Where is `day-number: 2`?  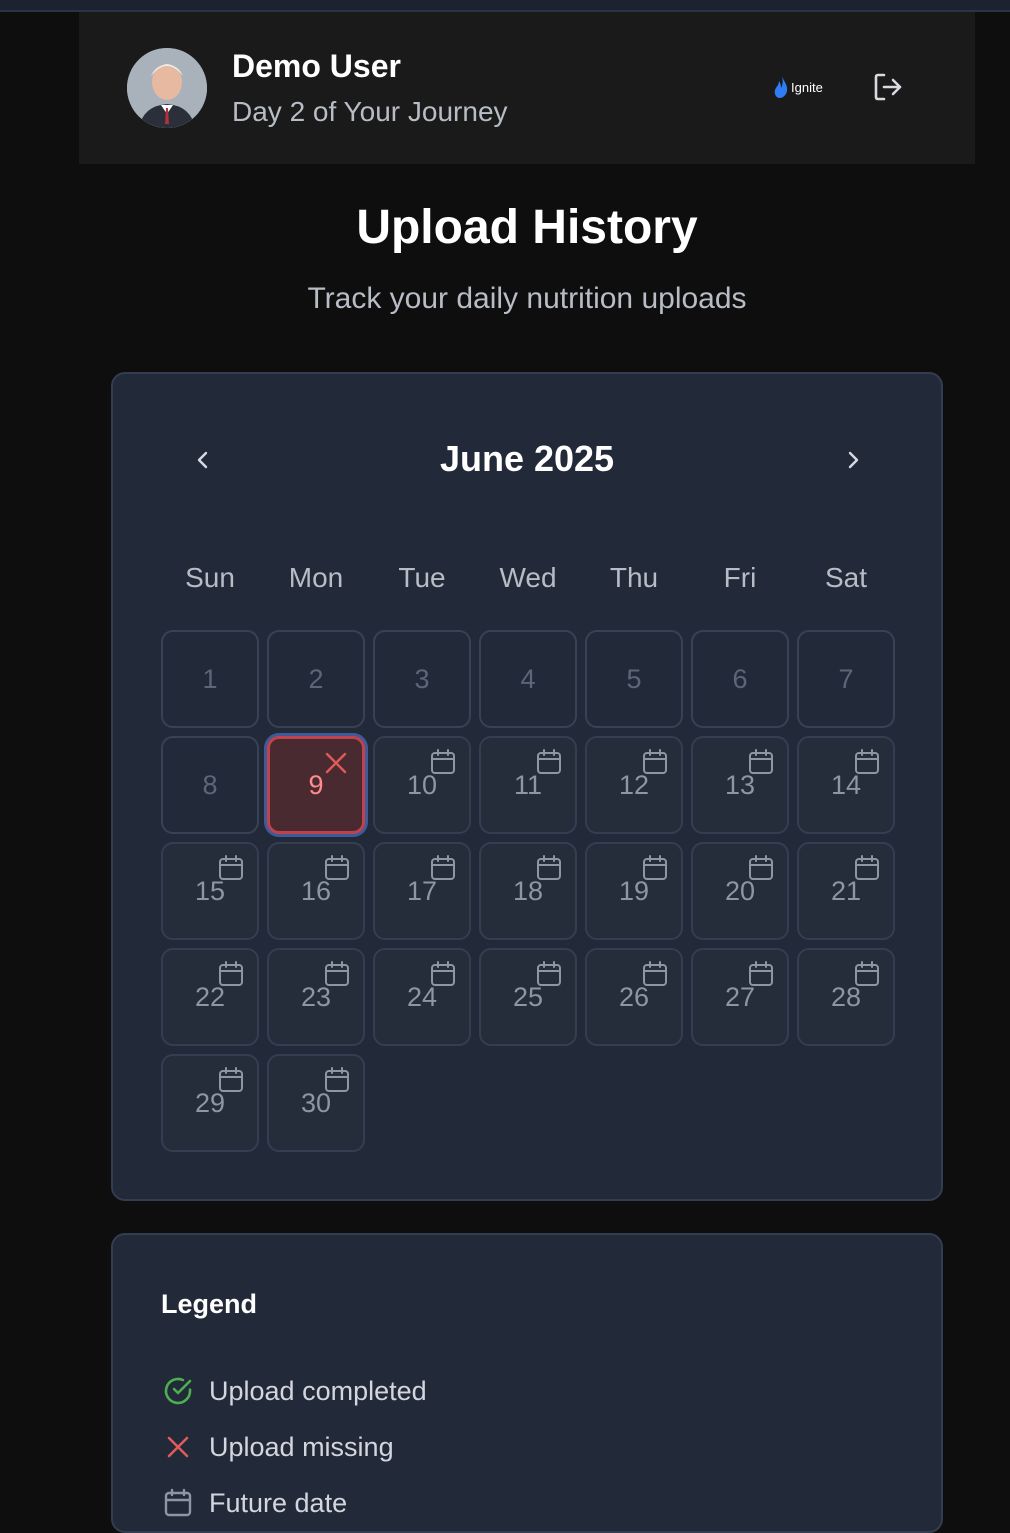 day-number: 2 is located at coordinates (316, 678).